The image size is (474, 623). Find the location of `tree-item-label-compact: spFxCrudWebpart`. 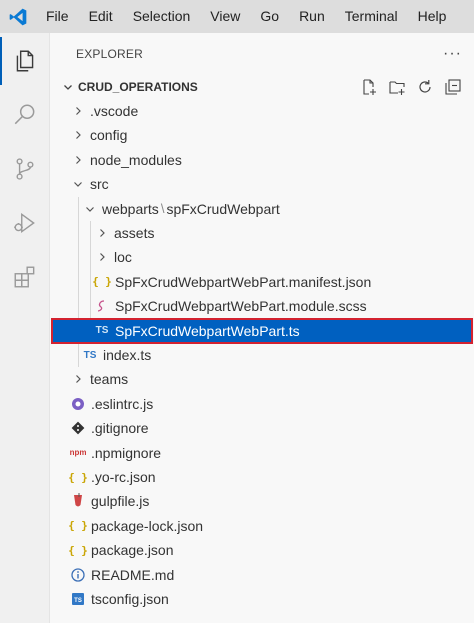

tree-item-label-compact: spFxCrudWebpart is located at coordinates (223, 208).